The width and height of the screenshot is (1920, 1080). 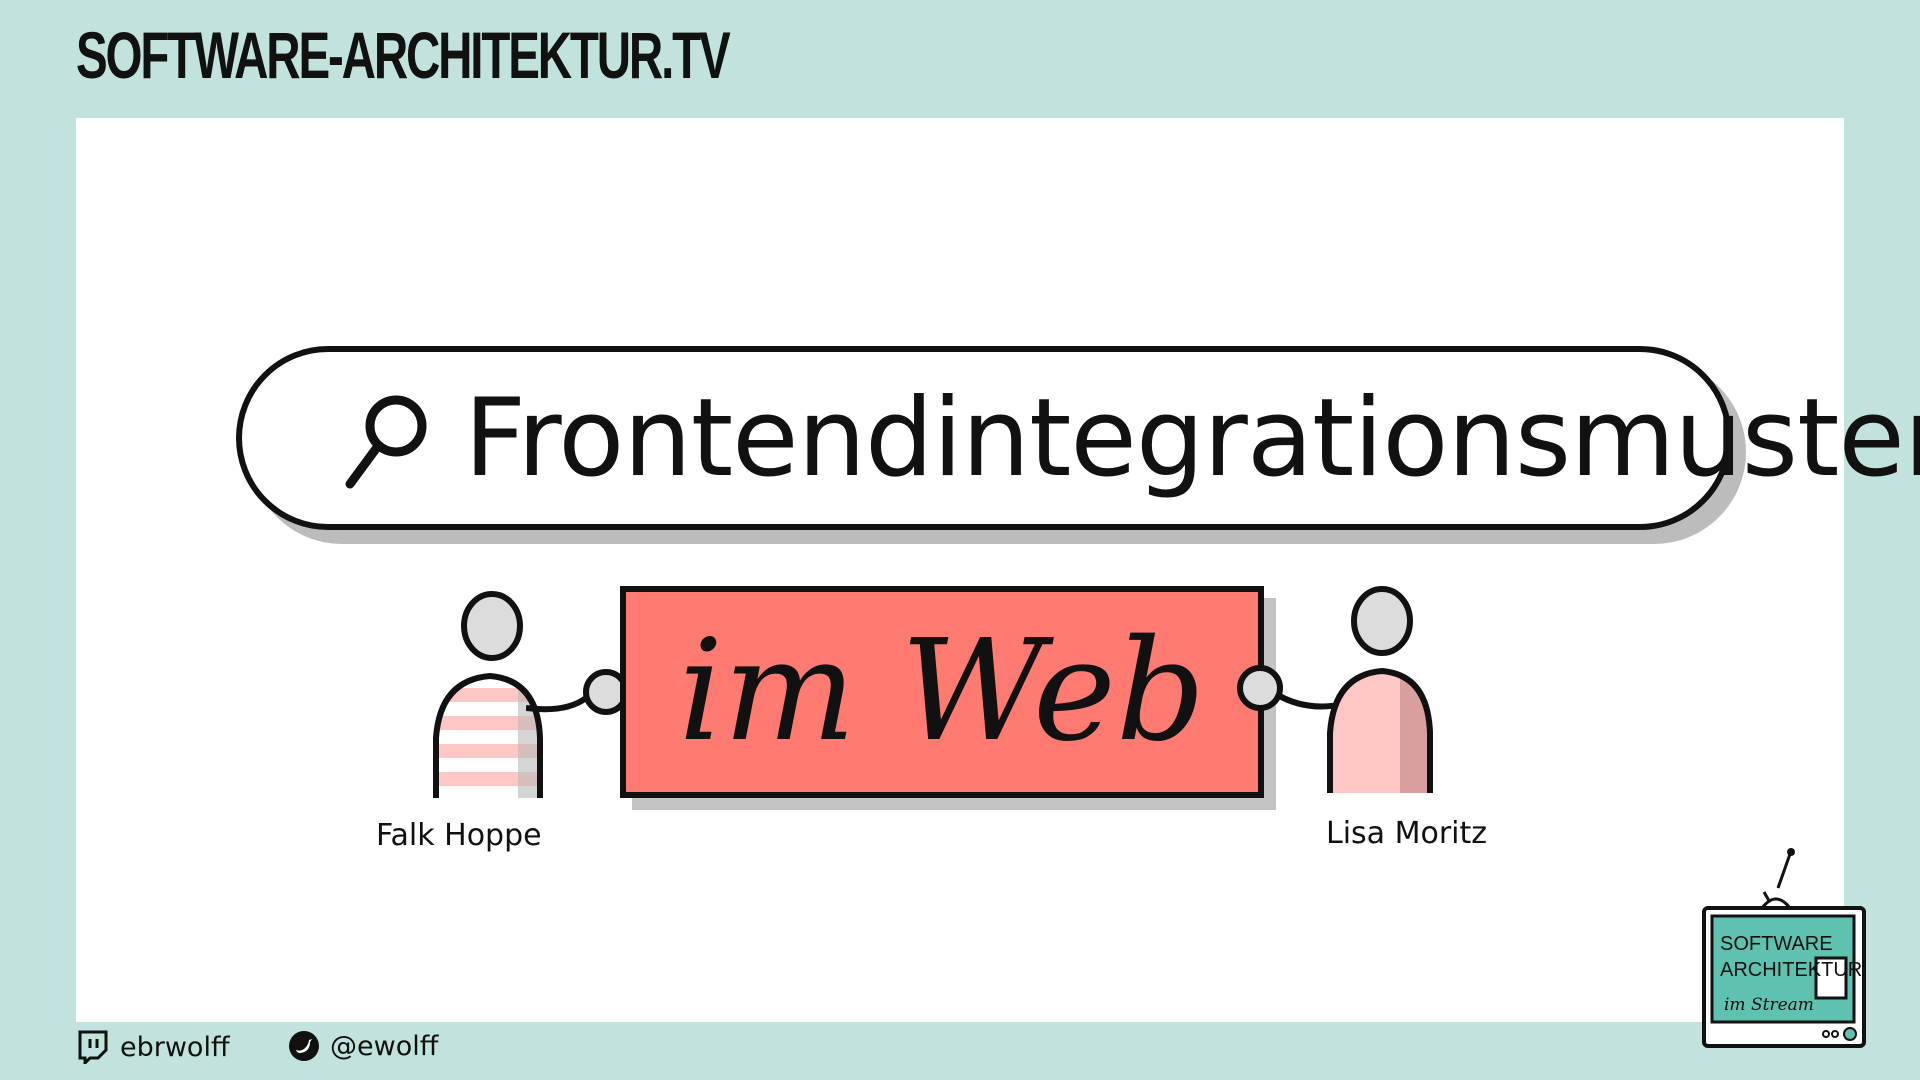 I want to click on person-left-name: Falk Hoppe, so click(x=459, y=835).